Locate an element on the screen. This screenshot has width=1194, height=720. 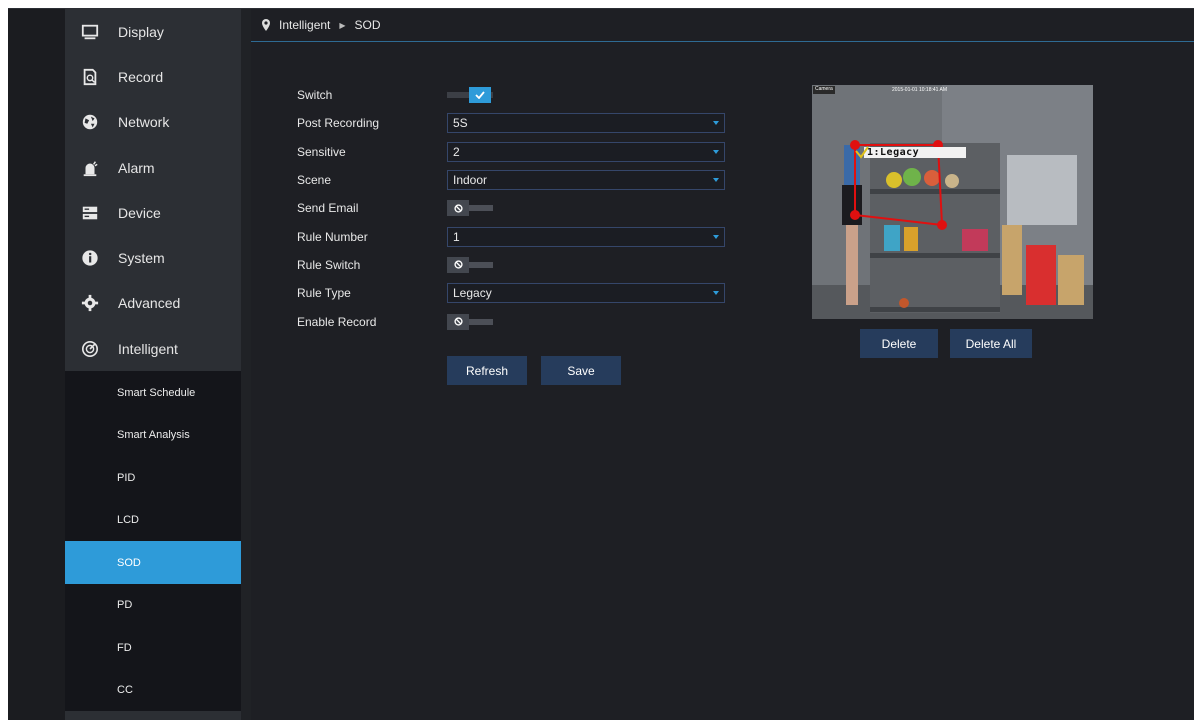
refresh-button: Refresh is located at coordinates (487, 370).